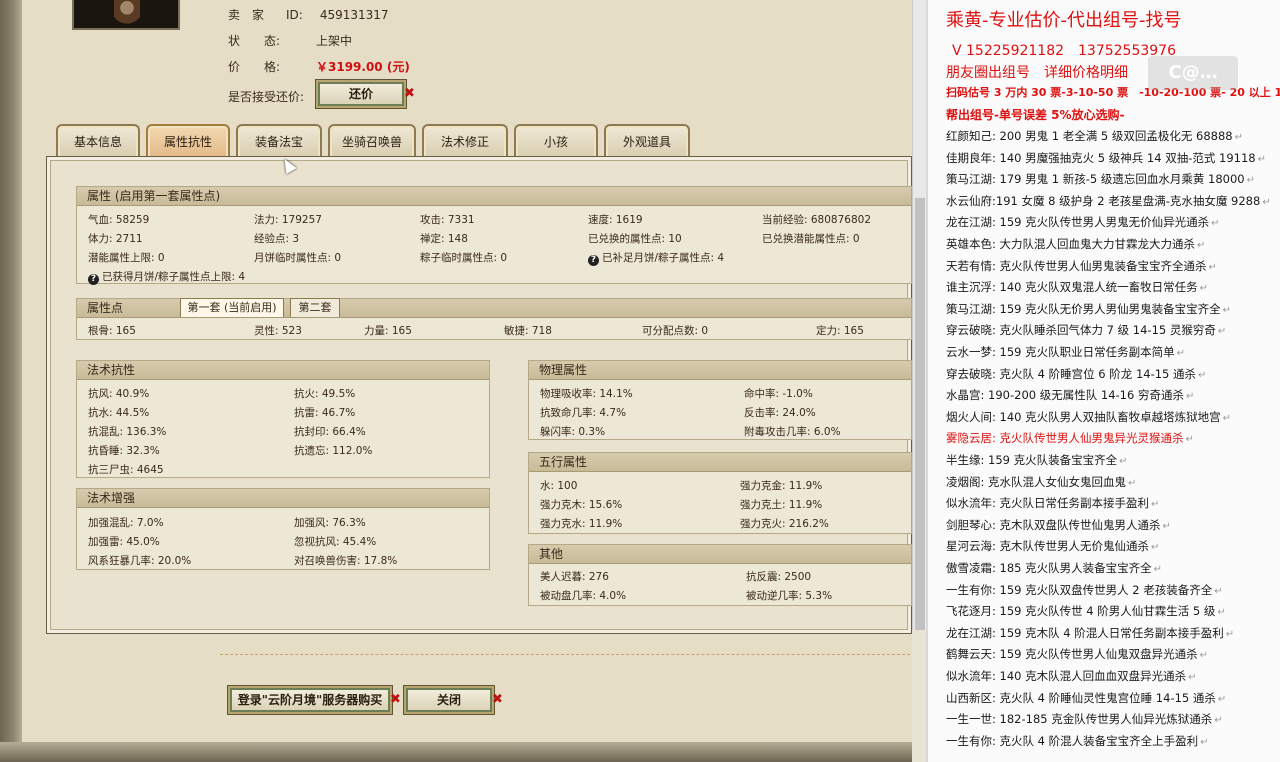 The width and height of the screenshot is (1280, 762). I want to click on seller-id: 459131317, so click(354, 15).